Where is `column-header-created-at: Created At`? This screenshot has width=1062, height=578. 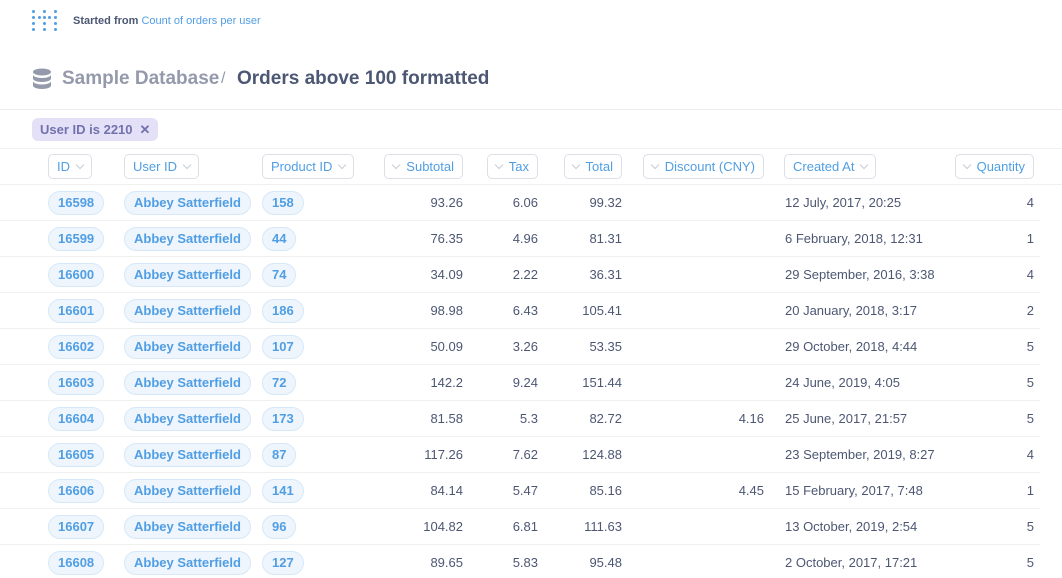
column-header-created-at: Created At is located at coordinates (830, 166).